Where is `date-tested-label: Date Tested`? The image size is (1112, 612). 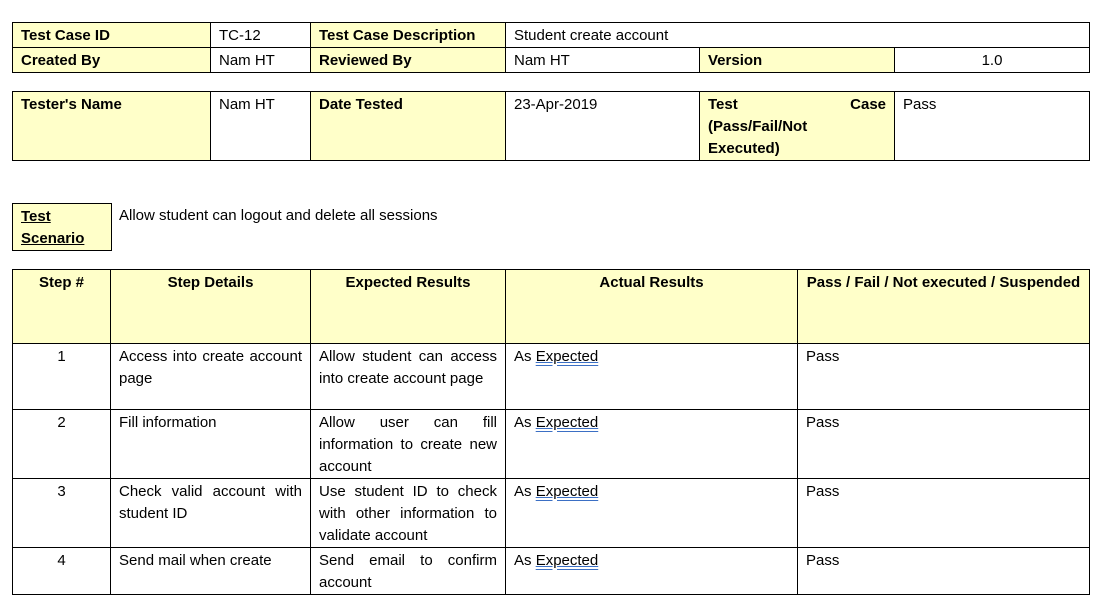 date-tested-label: Date Tested is located at coordinates (408, 126).